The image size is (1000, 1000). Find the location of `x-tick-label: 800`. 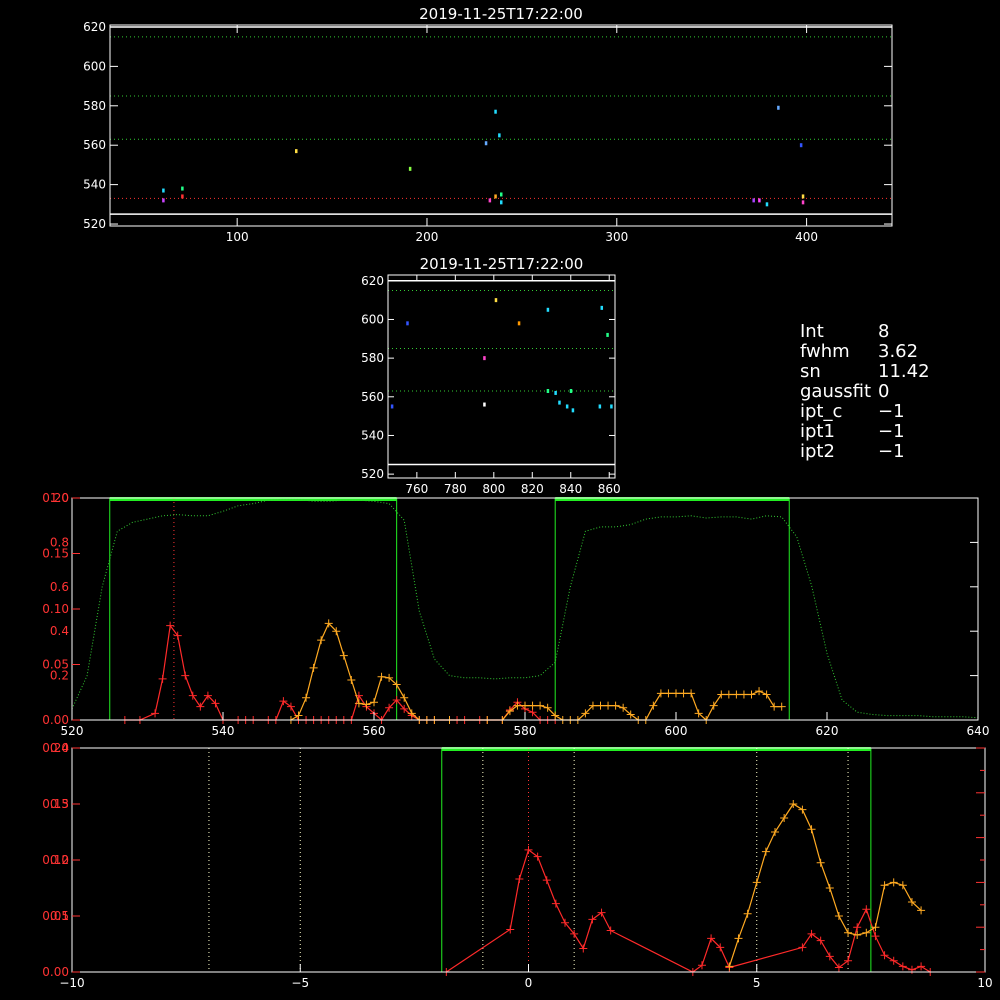

x-tick-label: 800 is located at coordinates (493, 489).